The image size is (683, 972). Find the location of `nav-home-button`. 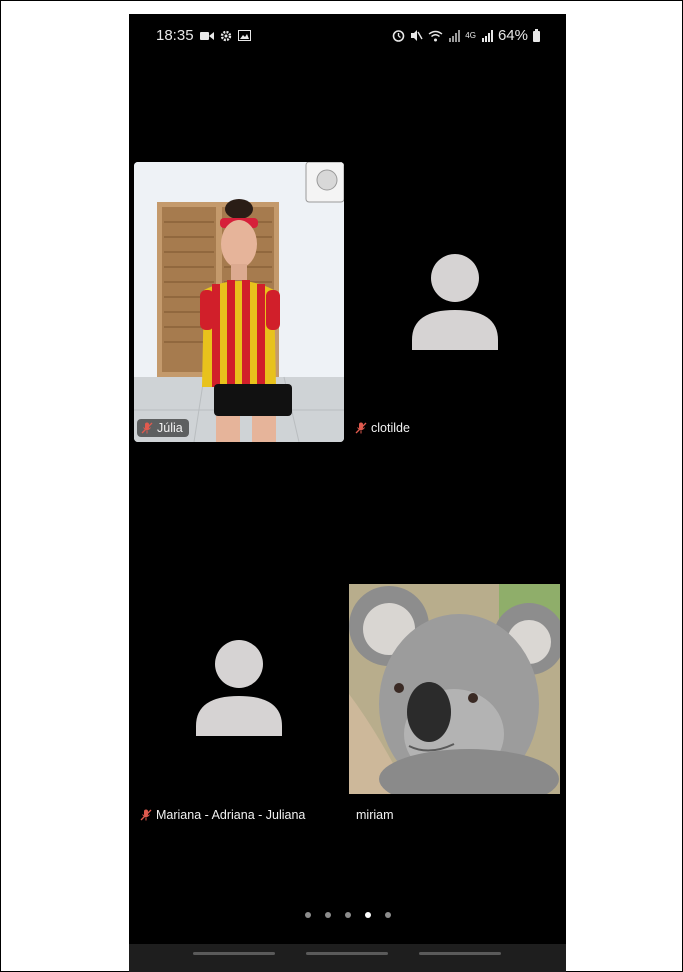

nav-home-button is located at coordinates (347, 953).